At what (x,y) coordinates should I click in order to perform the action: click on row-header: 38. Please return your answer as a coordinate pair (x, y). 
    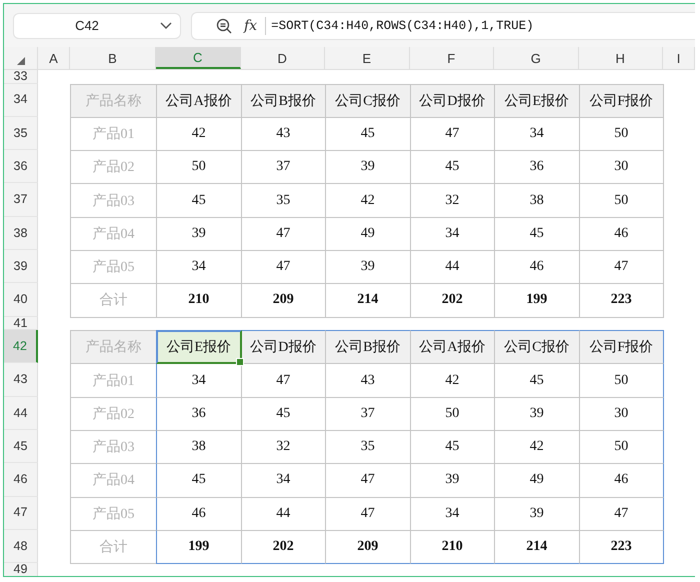
    Looking at the image, I should click on (21, 233).